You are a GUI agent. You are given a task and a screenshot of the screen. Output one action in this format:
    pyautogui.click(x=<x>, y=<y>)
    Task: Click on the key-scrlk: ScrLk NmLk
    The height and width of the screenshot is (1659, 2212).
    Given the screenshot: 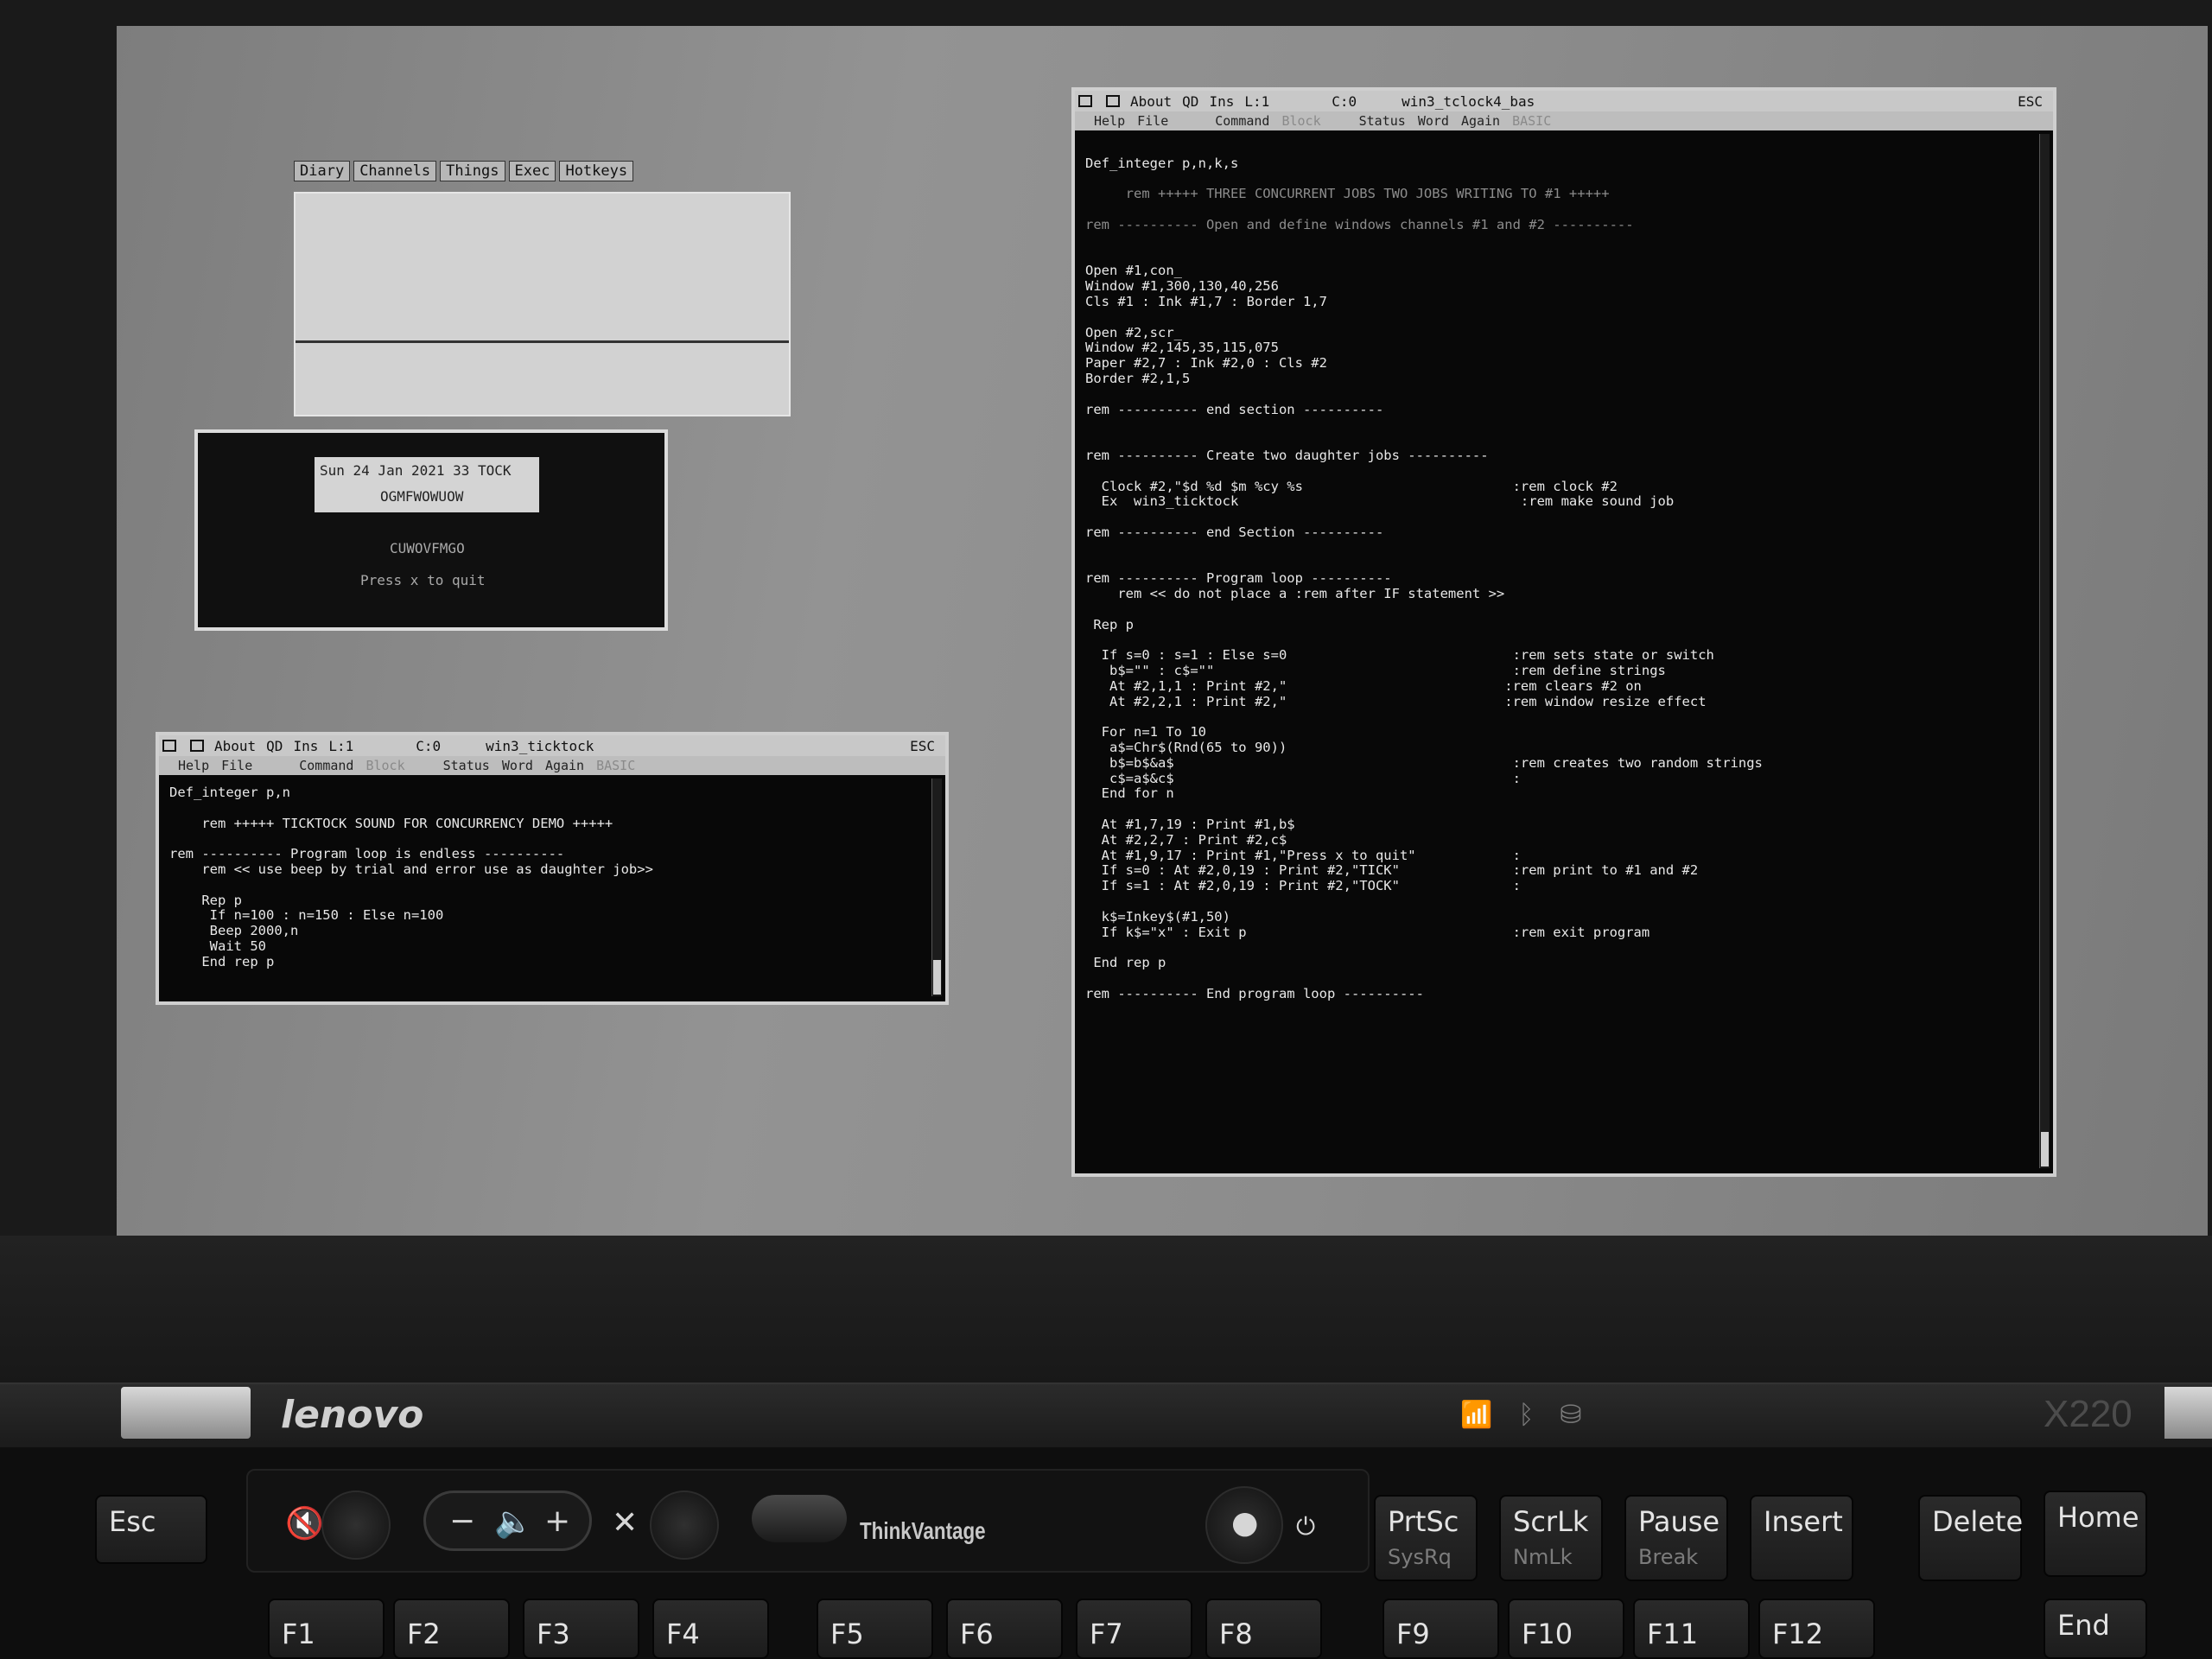 What is the action you would take?
    pyautogui.click(x=1551, y=1538)
    